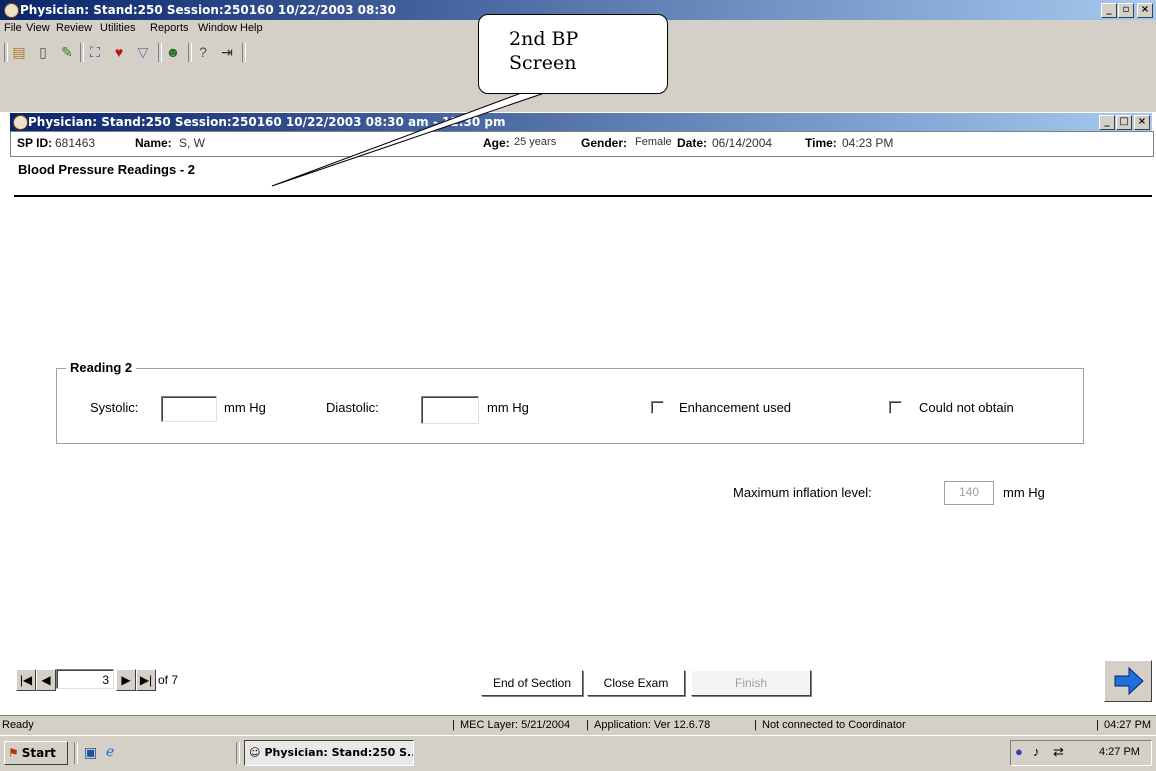  Describe the element at coordinates (735, 407) in the screenshot. I see `enhancement-label: Enhancement used` at that location.